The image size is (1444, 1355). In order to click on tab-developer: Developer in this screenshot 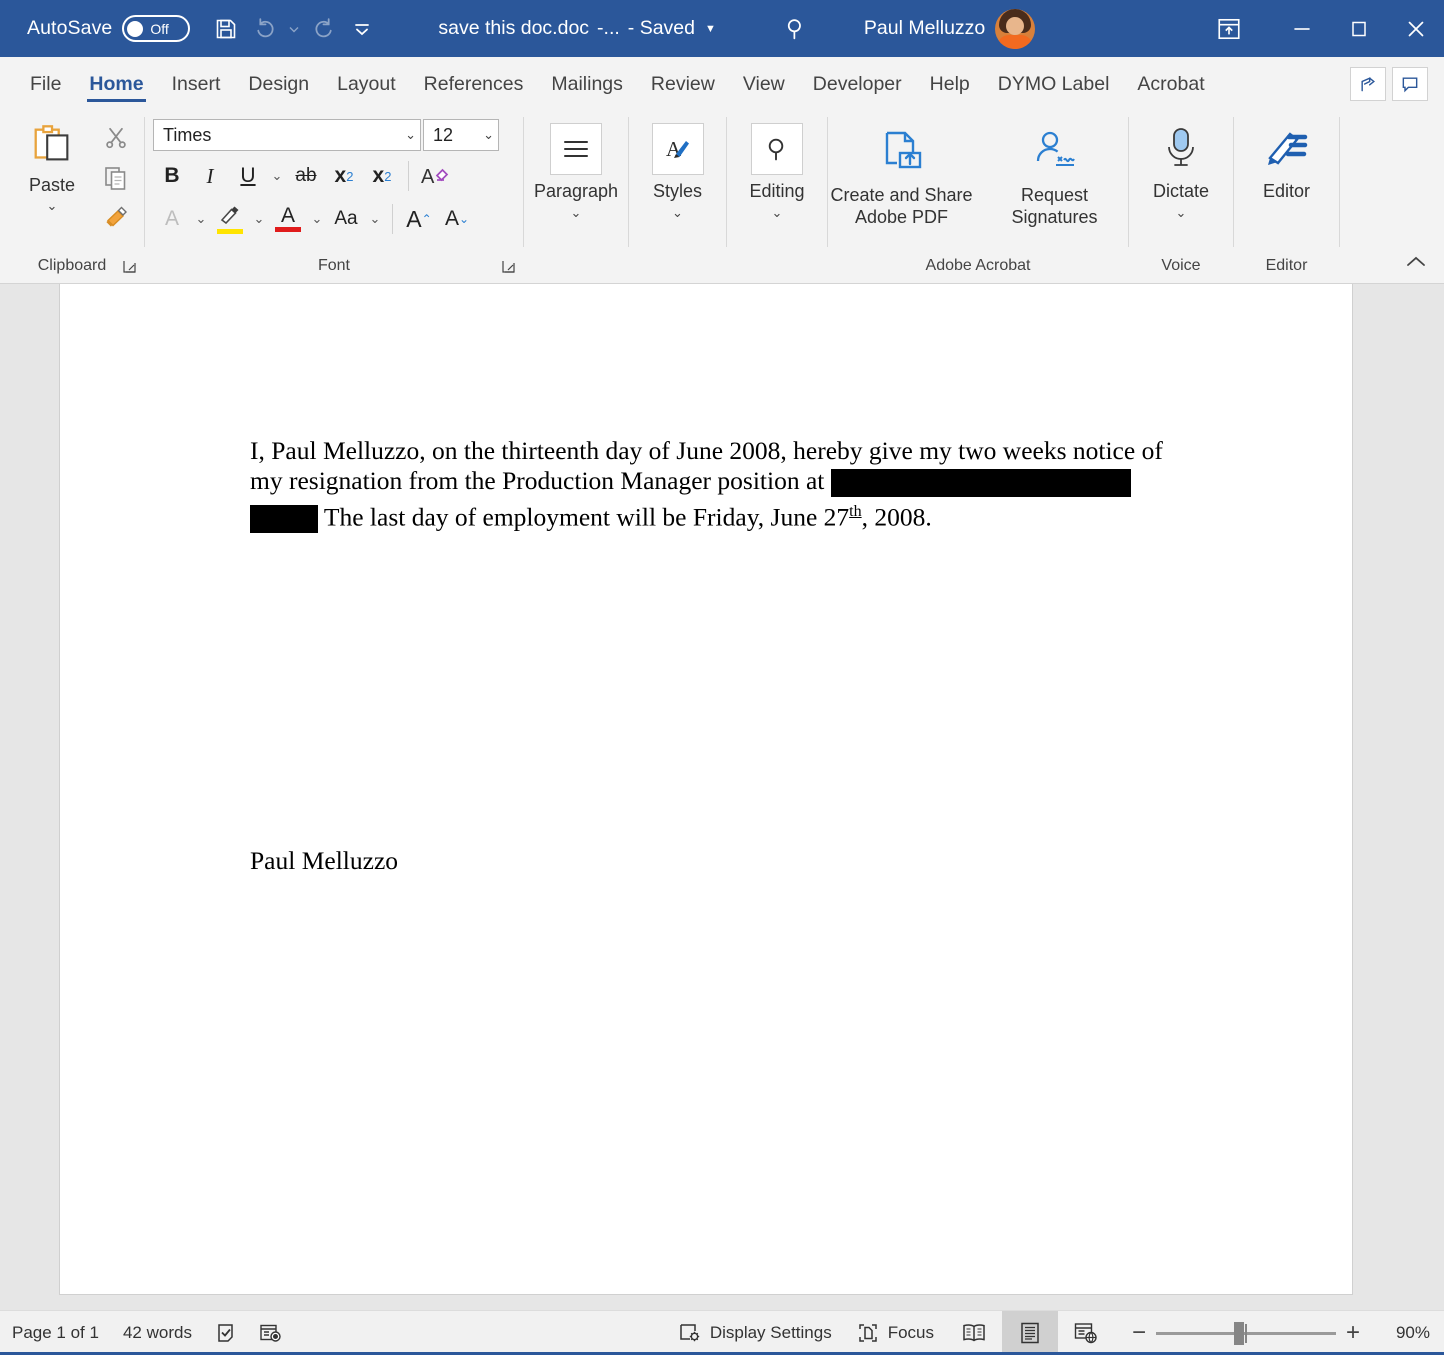, I will do `click(857, 91)`.